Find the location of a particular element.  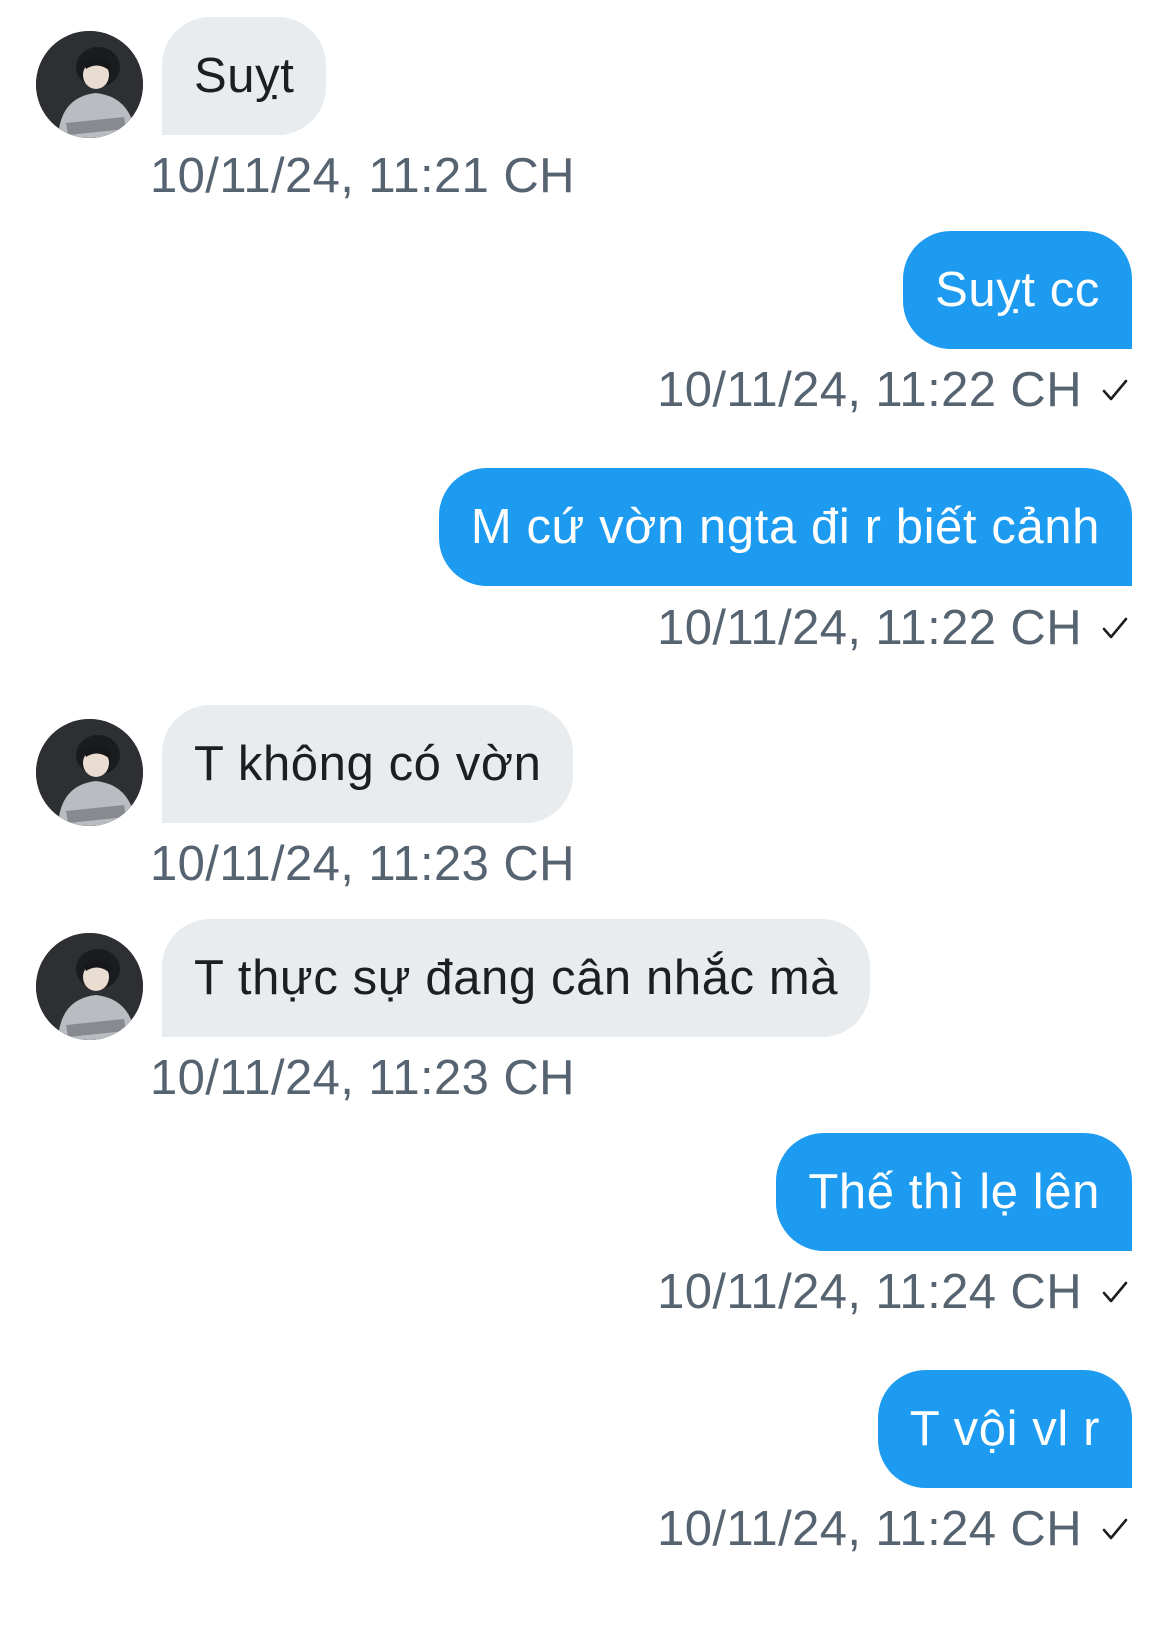

outgoing-message-bubble: Suỵt cc is located at coordinates (1017, 290).